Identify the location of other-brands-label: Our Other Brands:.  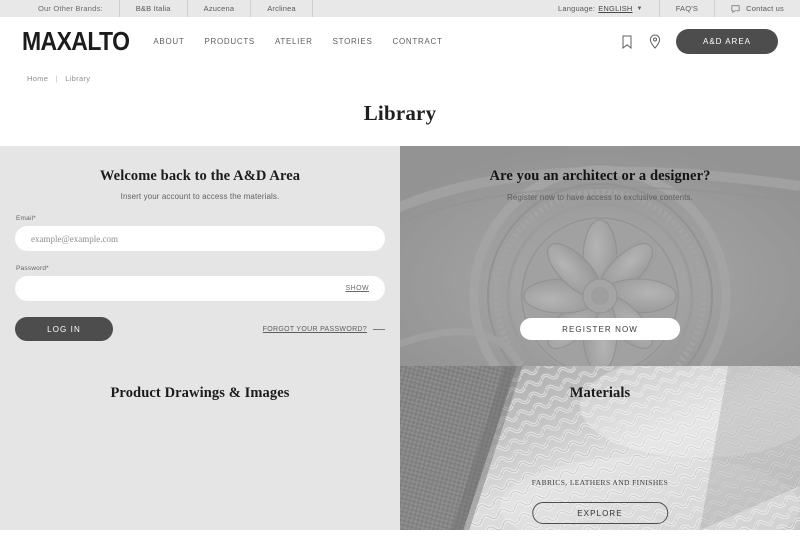
(70, 8).